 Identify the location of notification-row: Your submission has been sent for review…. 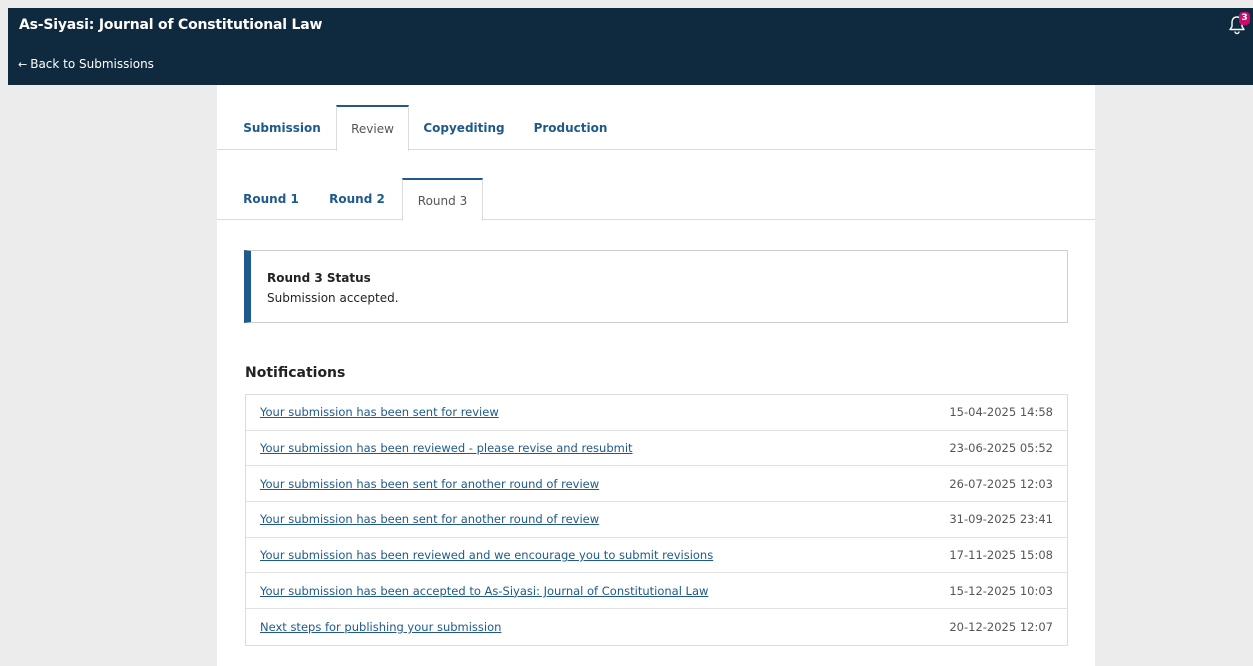
(656, 413).